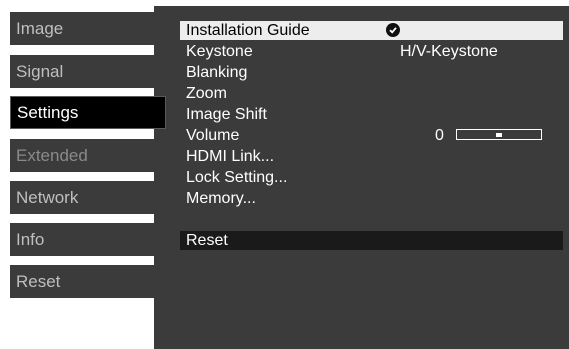 This screenshot has height=349, width=569. I want to click on menu-item-label: Keystone, so click(219, 51).